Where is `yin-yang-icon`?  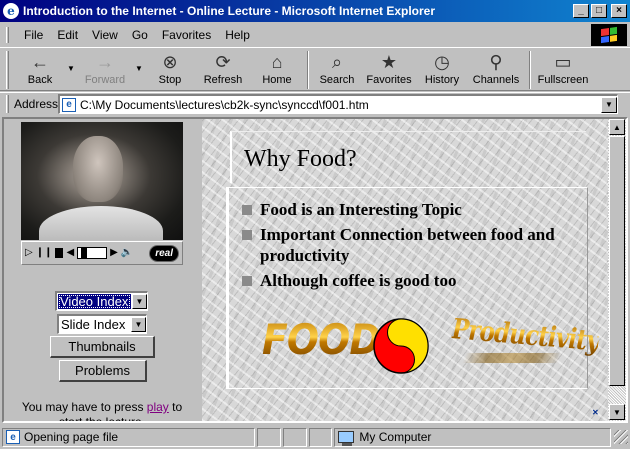 yin-yang-icon is located at coordinates (401, 346).